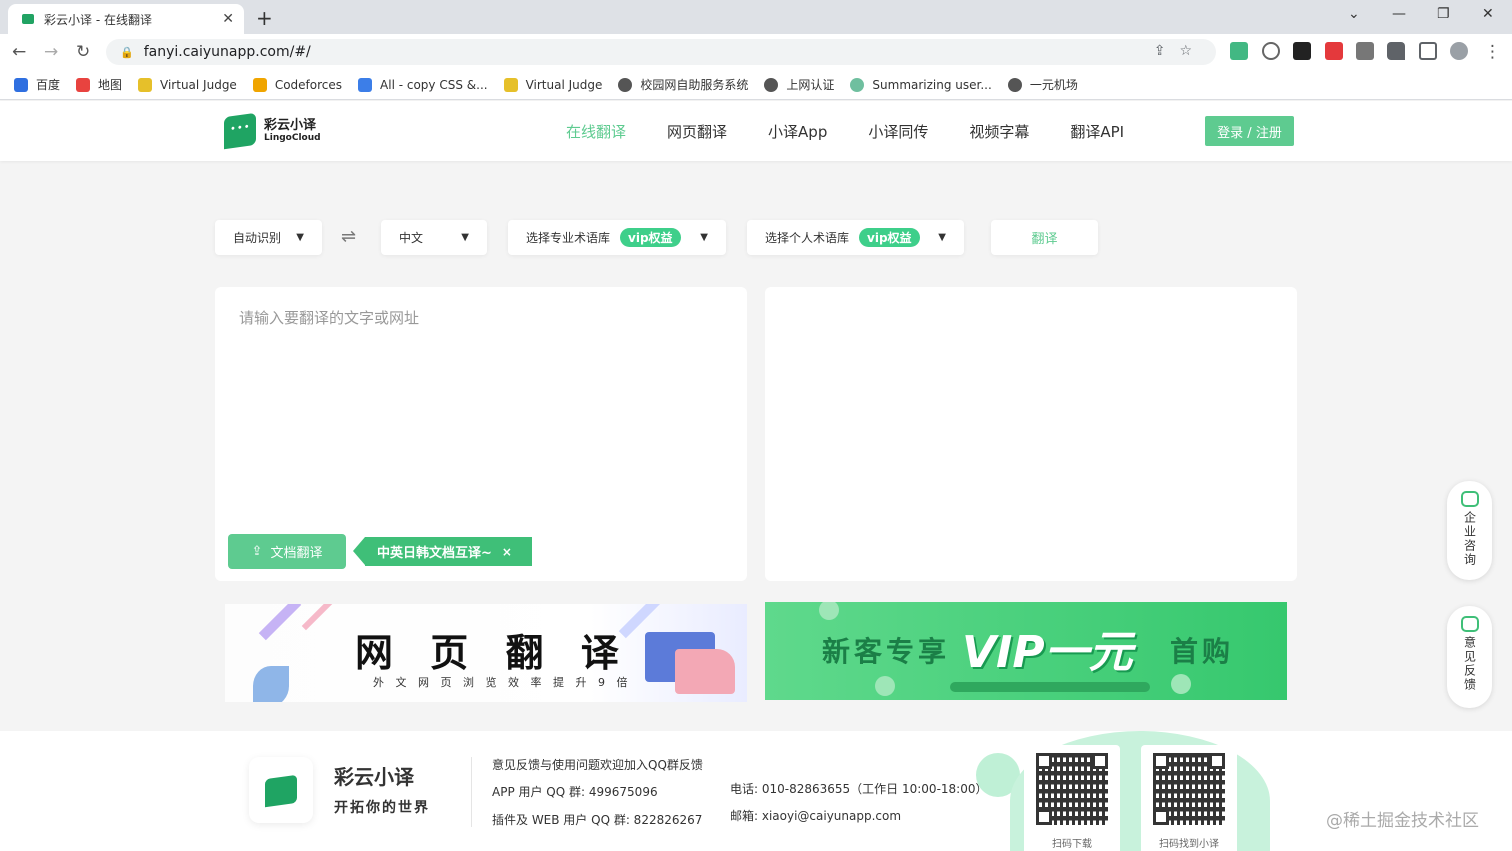  I want to click on new-tab-button: +, so click(264, 18).